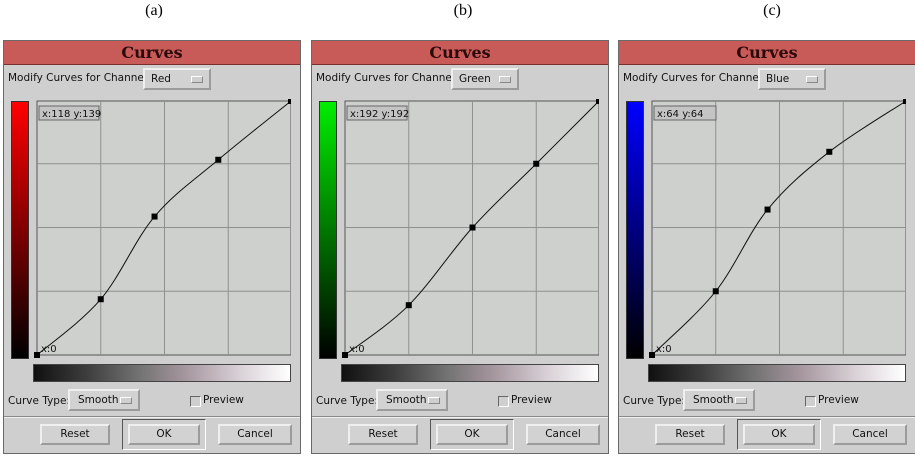  What do you see at coordinates (680, 114) in the screenshot?
I see `coordinate-readout: x:64 y:64` at bounding box center [680, 114].